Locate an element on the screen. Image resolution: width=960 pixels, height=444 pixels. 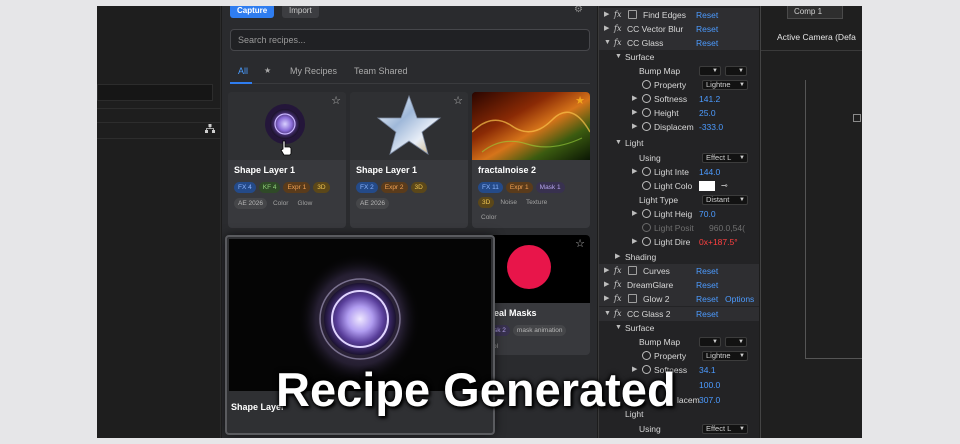
param-value: 34.1 is located at coordinates (707, 370).